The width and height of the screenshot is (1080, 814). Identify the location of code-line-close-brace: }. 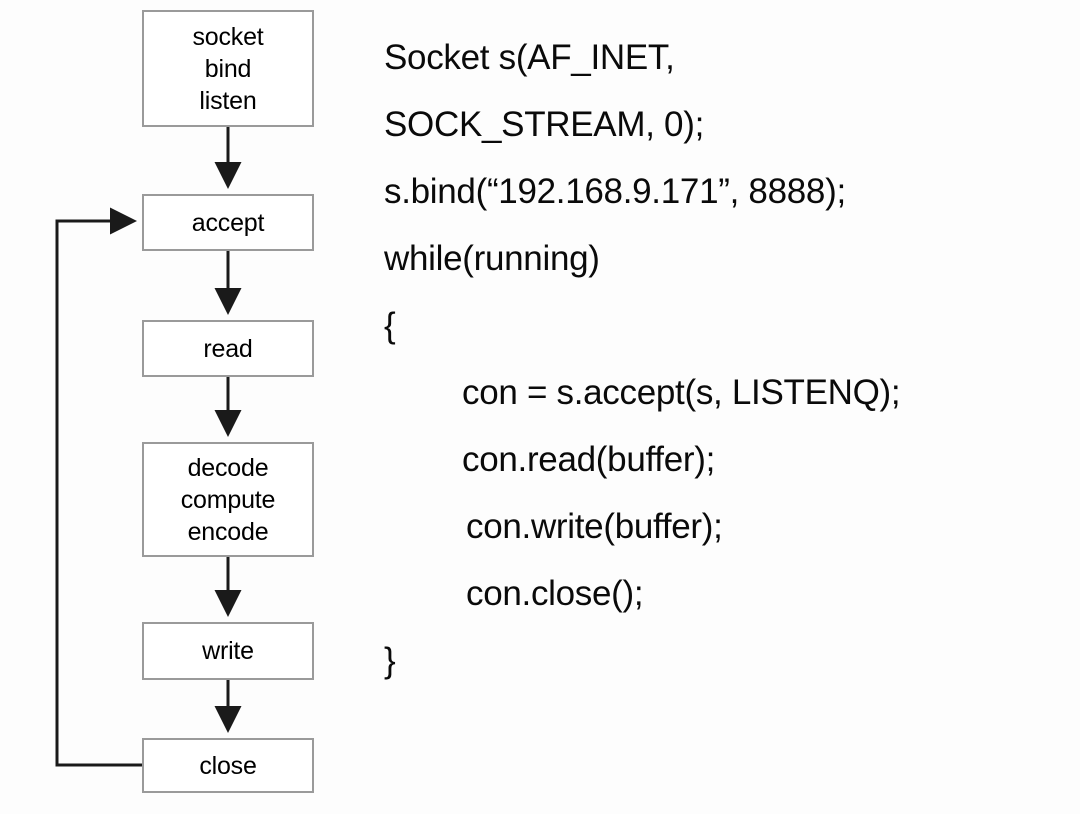
(390, 660).